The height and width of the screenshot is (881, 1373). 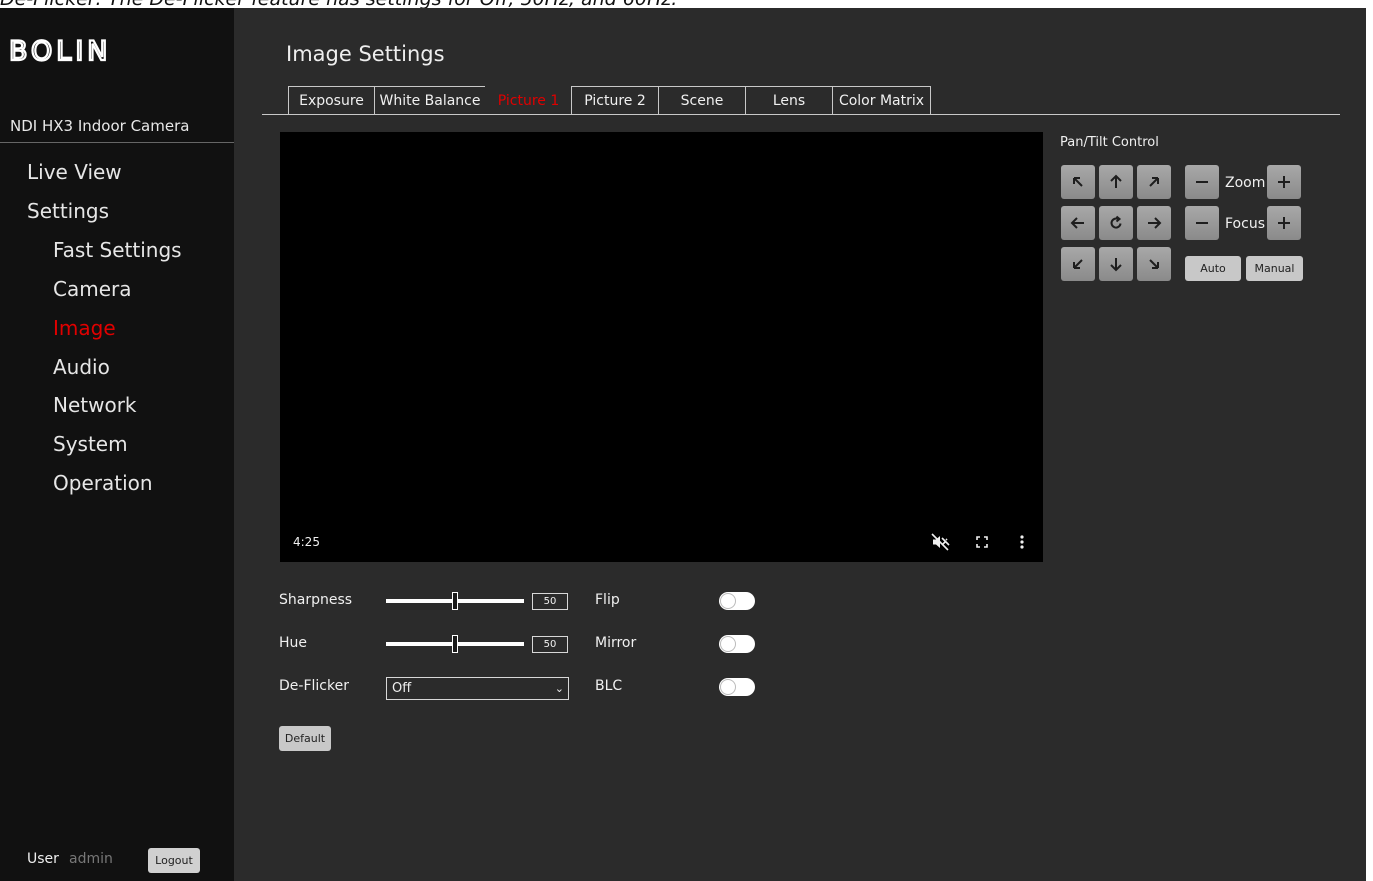 I want to click on focus-near-button, so click(x=1202, y=223).